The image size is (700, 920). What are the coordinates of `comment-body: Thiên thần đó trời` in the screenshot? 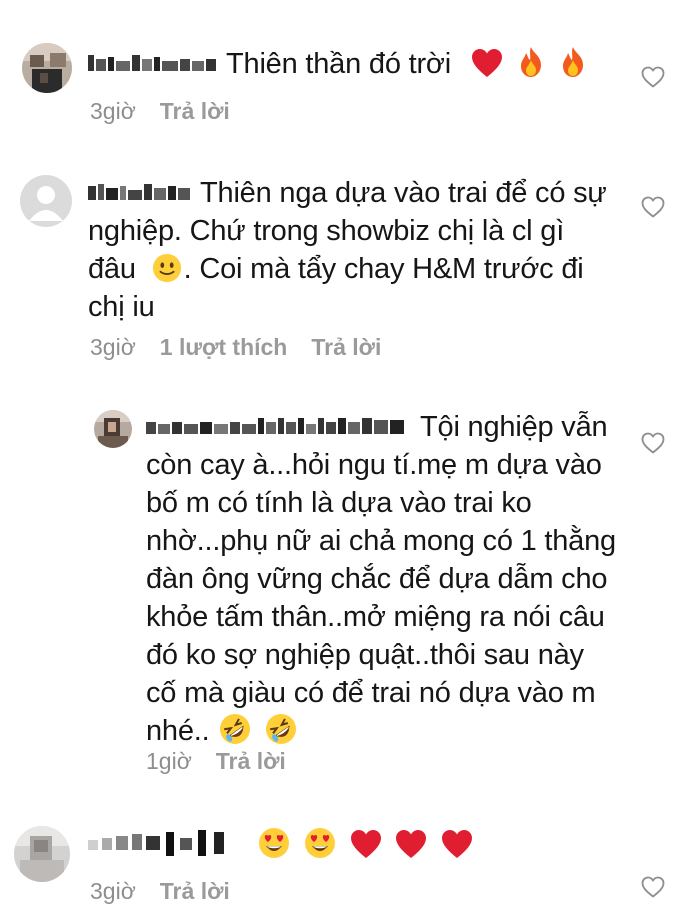 It's located at (338, 64).